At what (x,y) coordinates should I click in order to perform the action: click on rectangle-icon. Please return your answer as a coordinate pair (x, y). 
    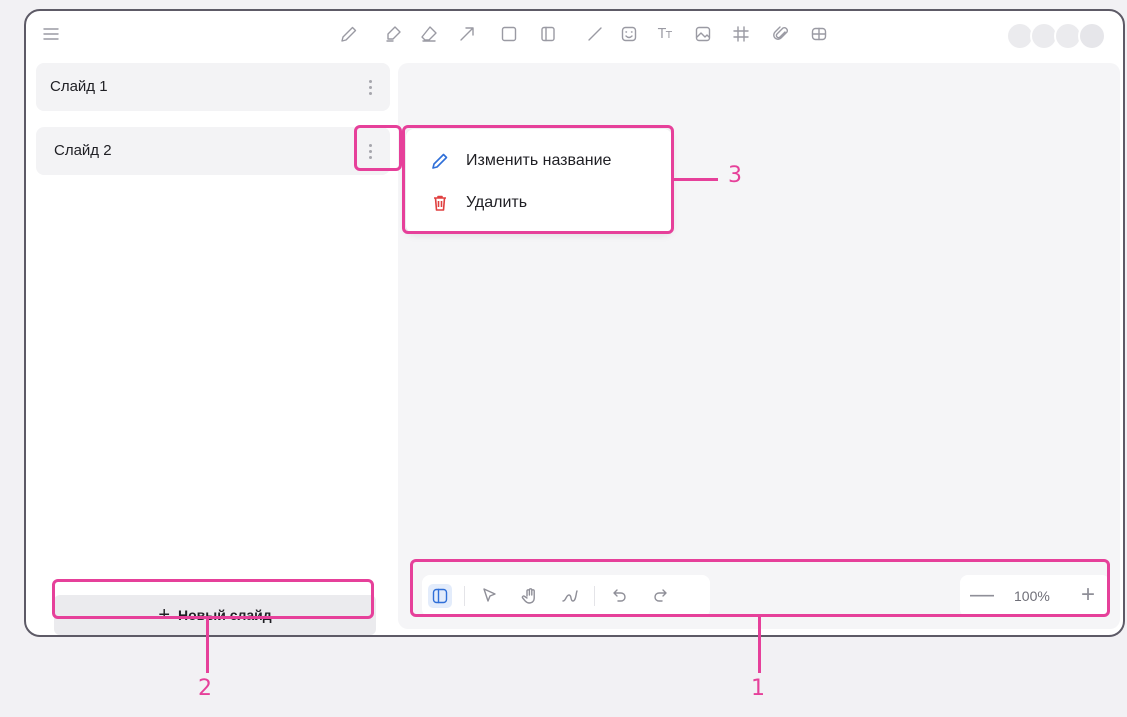
    Looking at the image, I should click on (509, 34).